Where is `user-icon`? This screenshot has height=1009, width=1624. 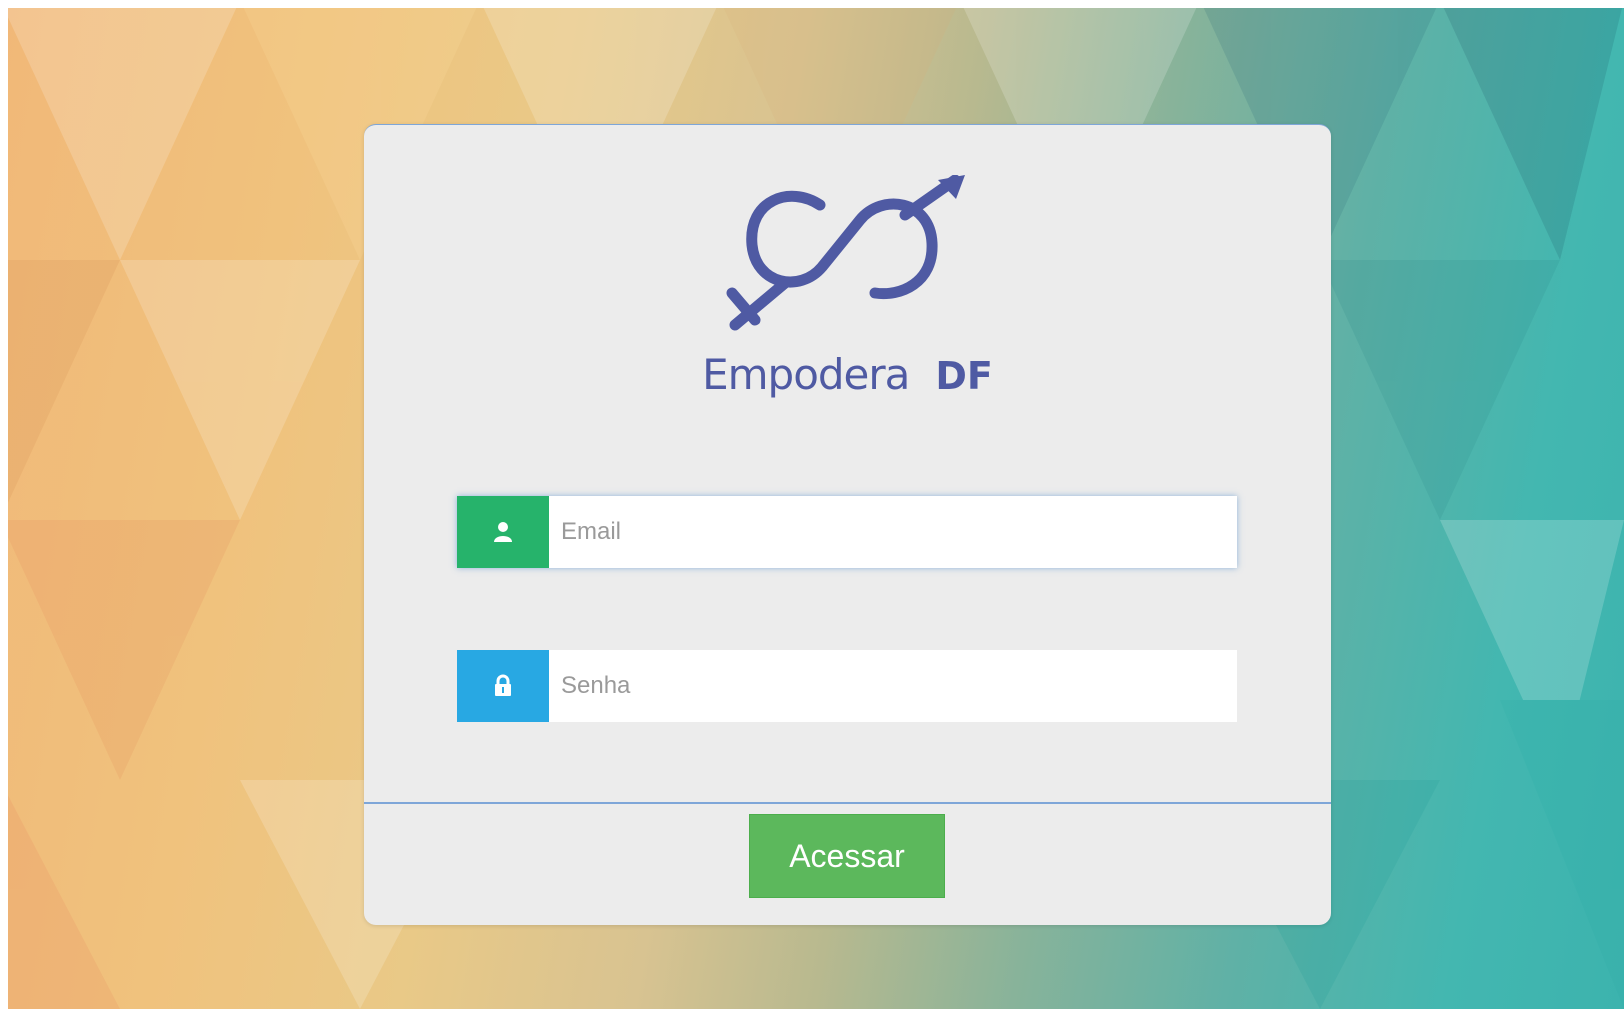 user-icon is located at coordinates (503, 532).